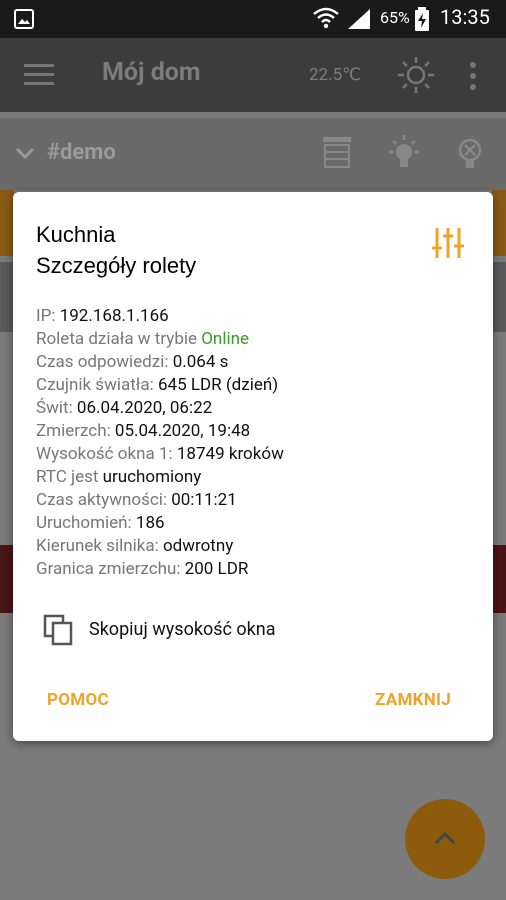 The height and width of the screenshot is (900, 506). Describe the element at coordinates (81, 152) in the screenshot. I see `group-name: #demo` at that location.